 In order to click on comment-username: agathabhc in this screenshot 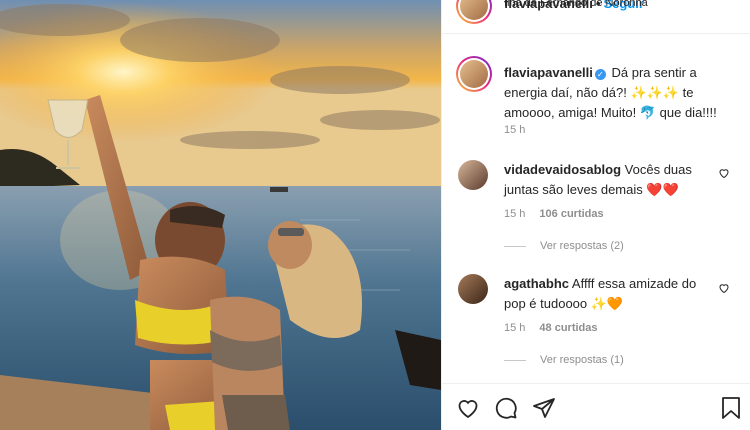, I will do `click(536, 283)`.